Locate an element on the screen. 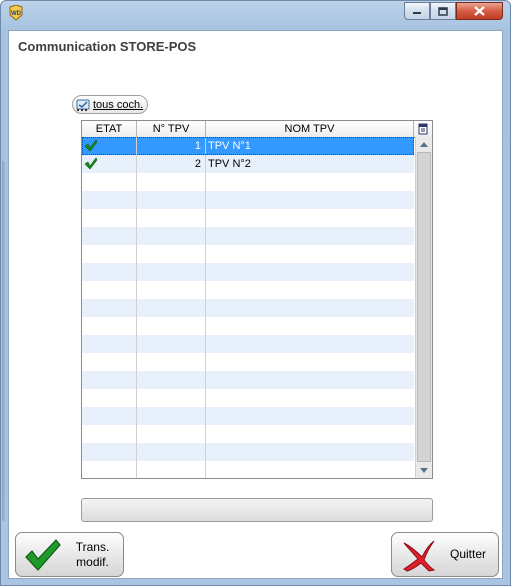  maximize-icon is located at coordinates (443, 11).